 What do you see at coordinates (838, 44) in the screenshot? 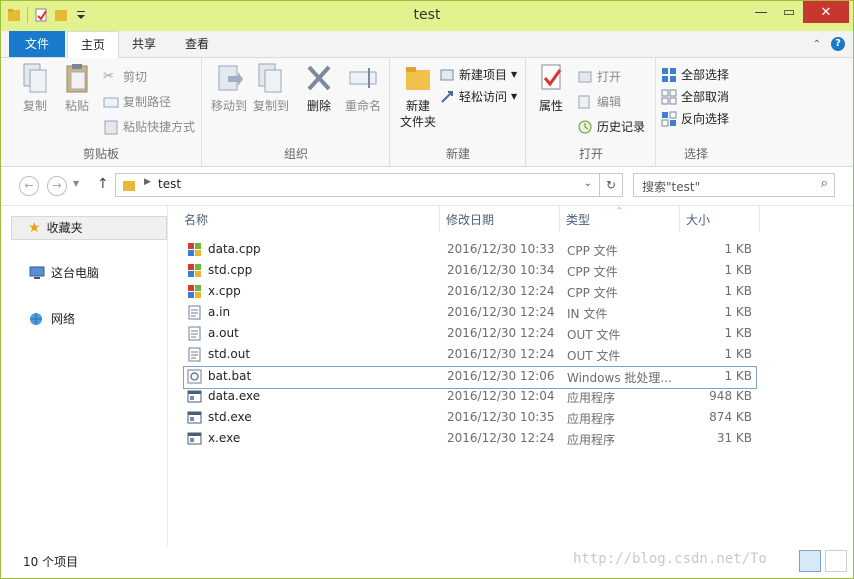
I see `help-icon: ?` at bounding box center [838, 44].